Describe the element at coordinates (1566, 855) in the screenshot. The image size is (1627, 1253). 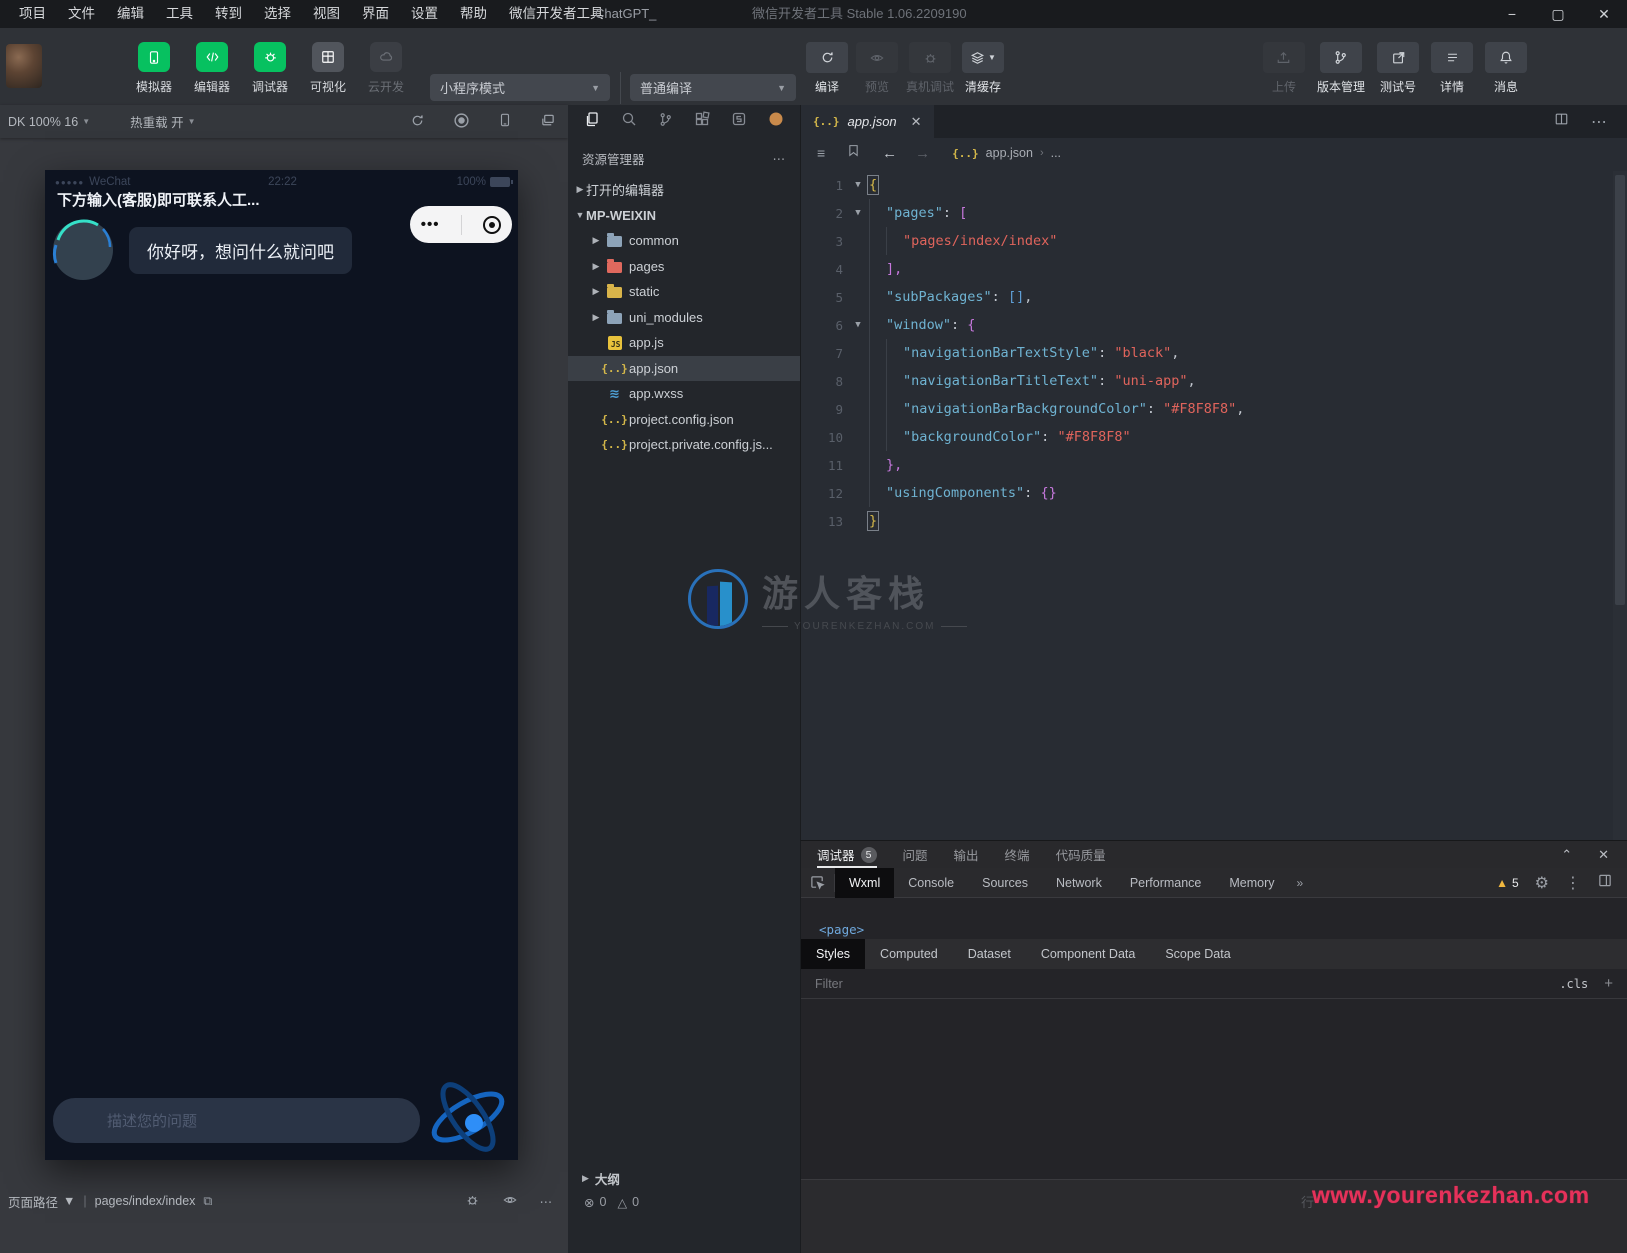
I see `collapse-icon: ⌃` at that location.